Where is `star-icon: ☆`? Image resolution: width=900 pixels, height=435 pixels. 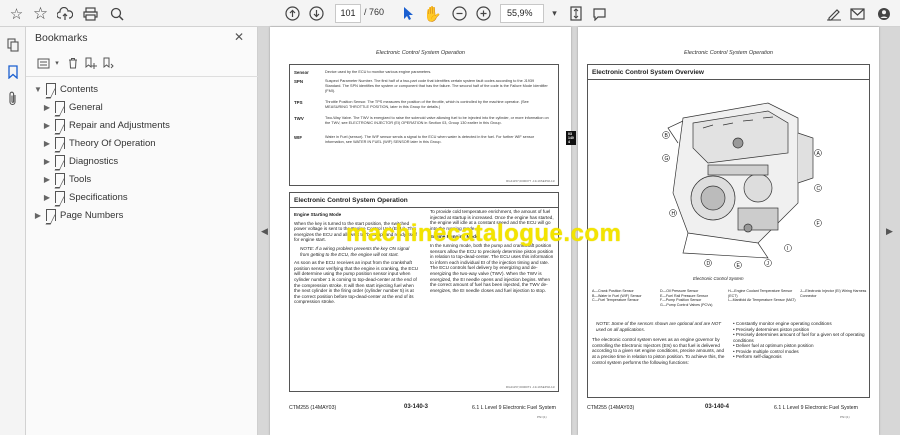
star-icon: ☆ is located at coordinates (40, 13).